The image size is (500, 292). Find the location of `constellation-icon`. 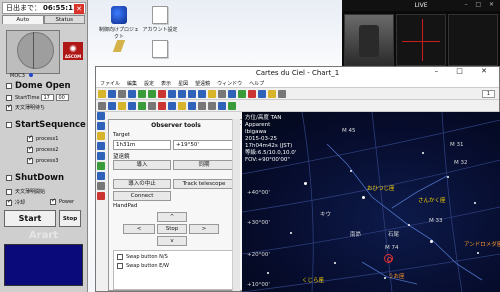

constellation-icon is located at coordinates (122, 105).